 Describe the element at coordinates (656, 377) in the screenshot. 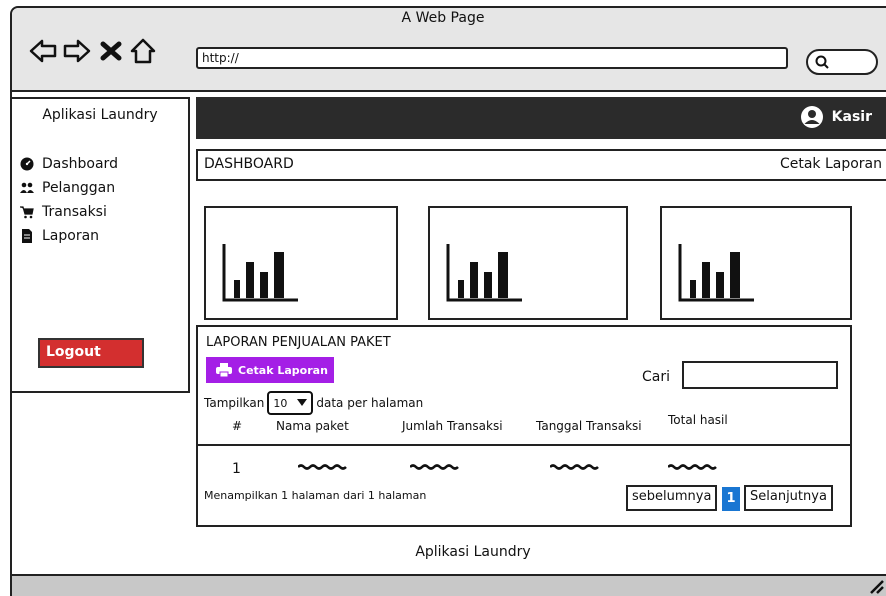

I see `search-label: Cari` at that location.